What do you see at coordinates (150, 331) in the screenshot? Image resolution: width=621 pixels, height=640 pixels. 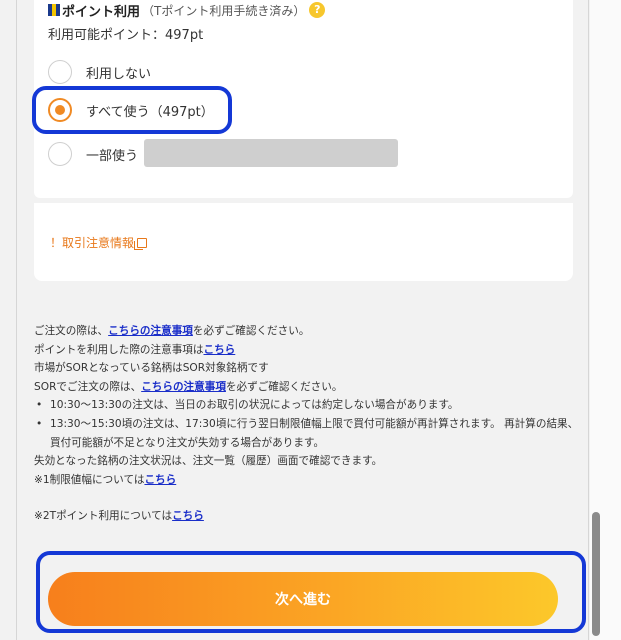 I see `caution-link-1: こちらの注意事項` at bounding box center [150, 331].